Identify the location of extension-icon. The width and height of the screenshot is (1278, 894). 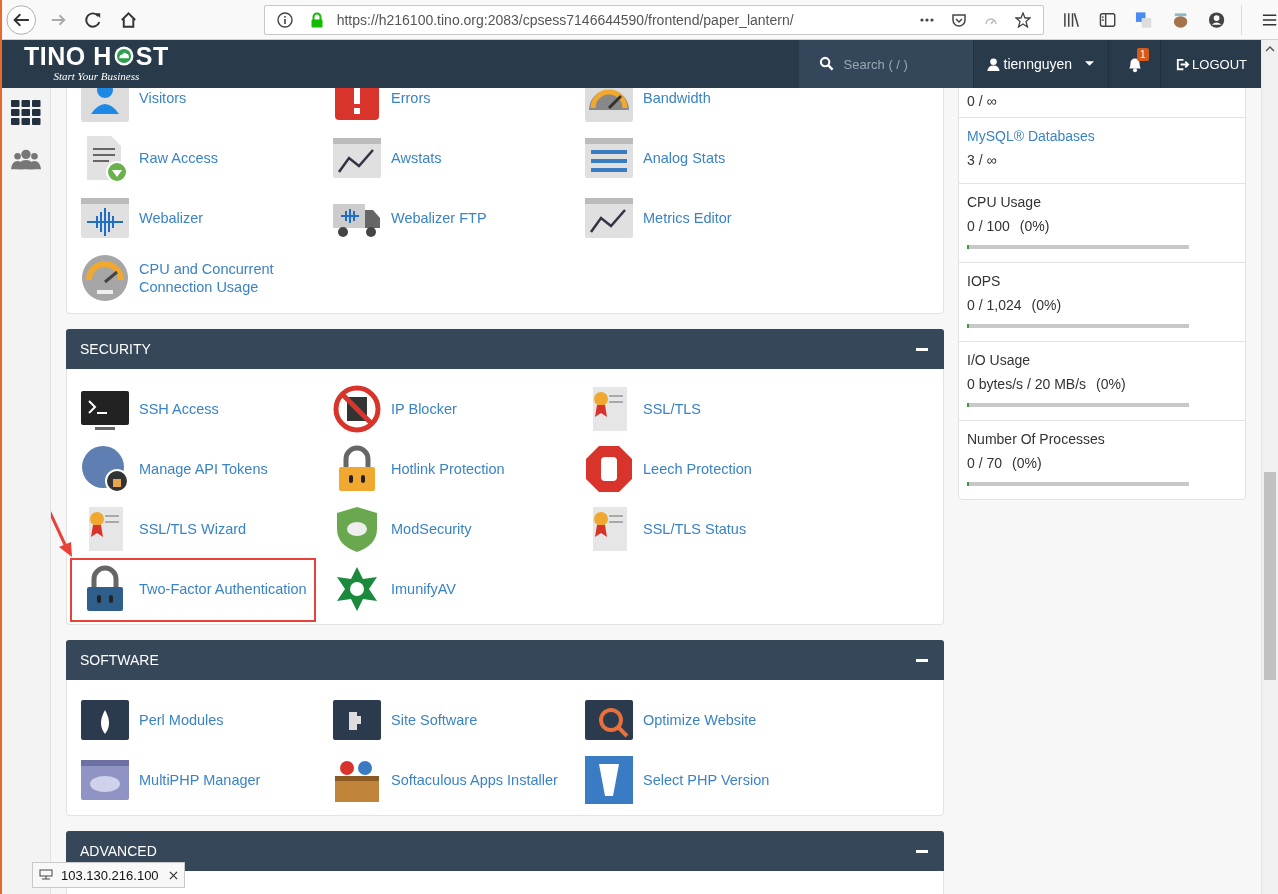
(1180, 19).